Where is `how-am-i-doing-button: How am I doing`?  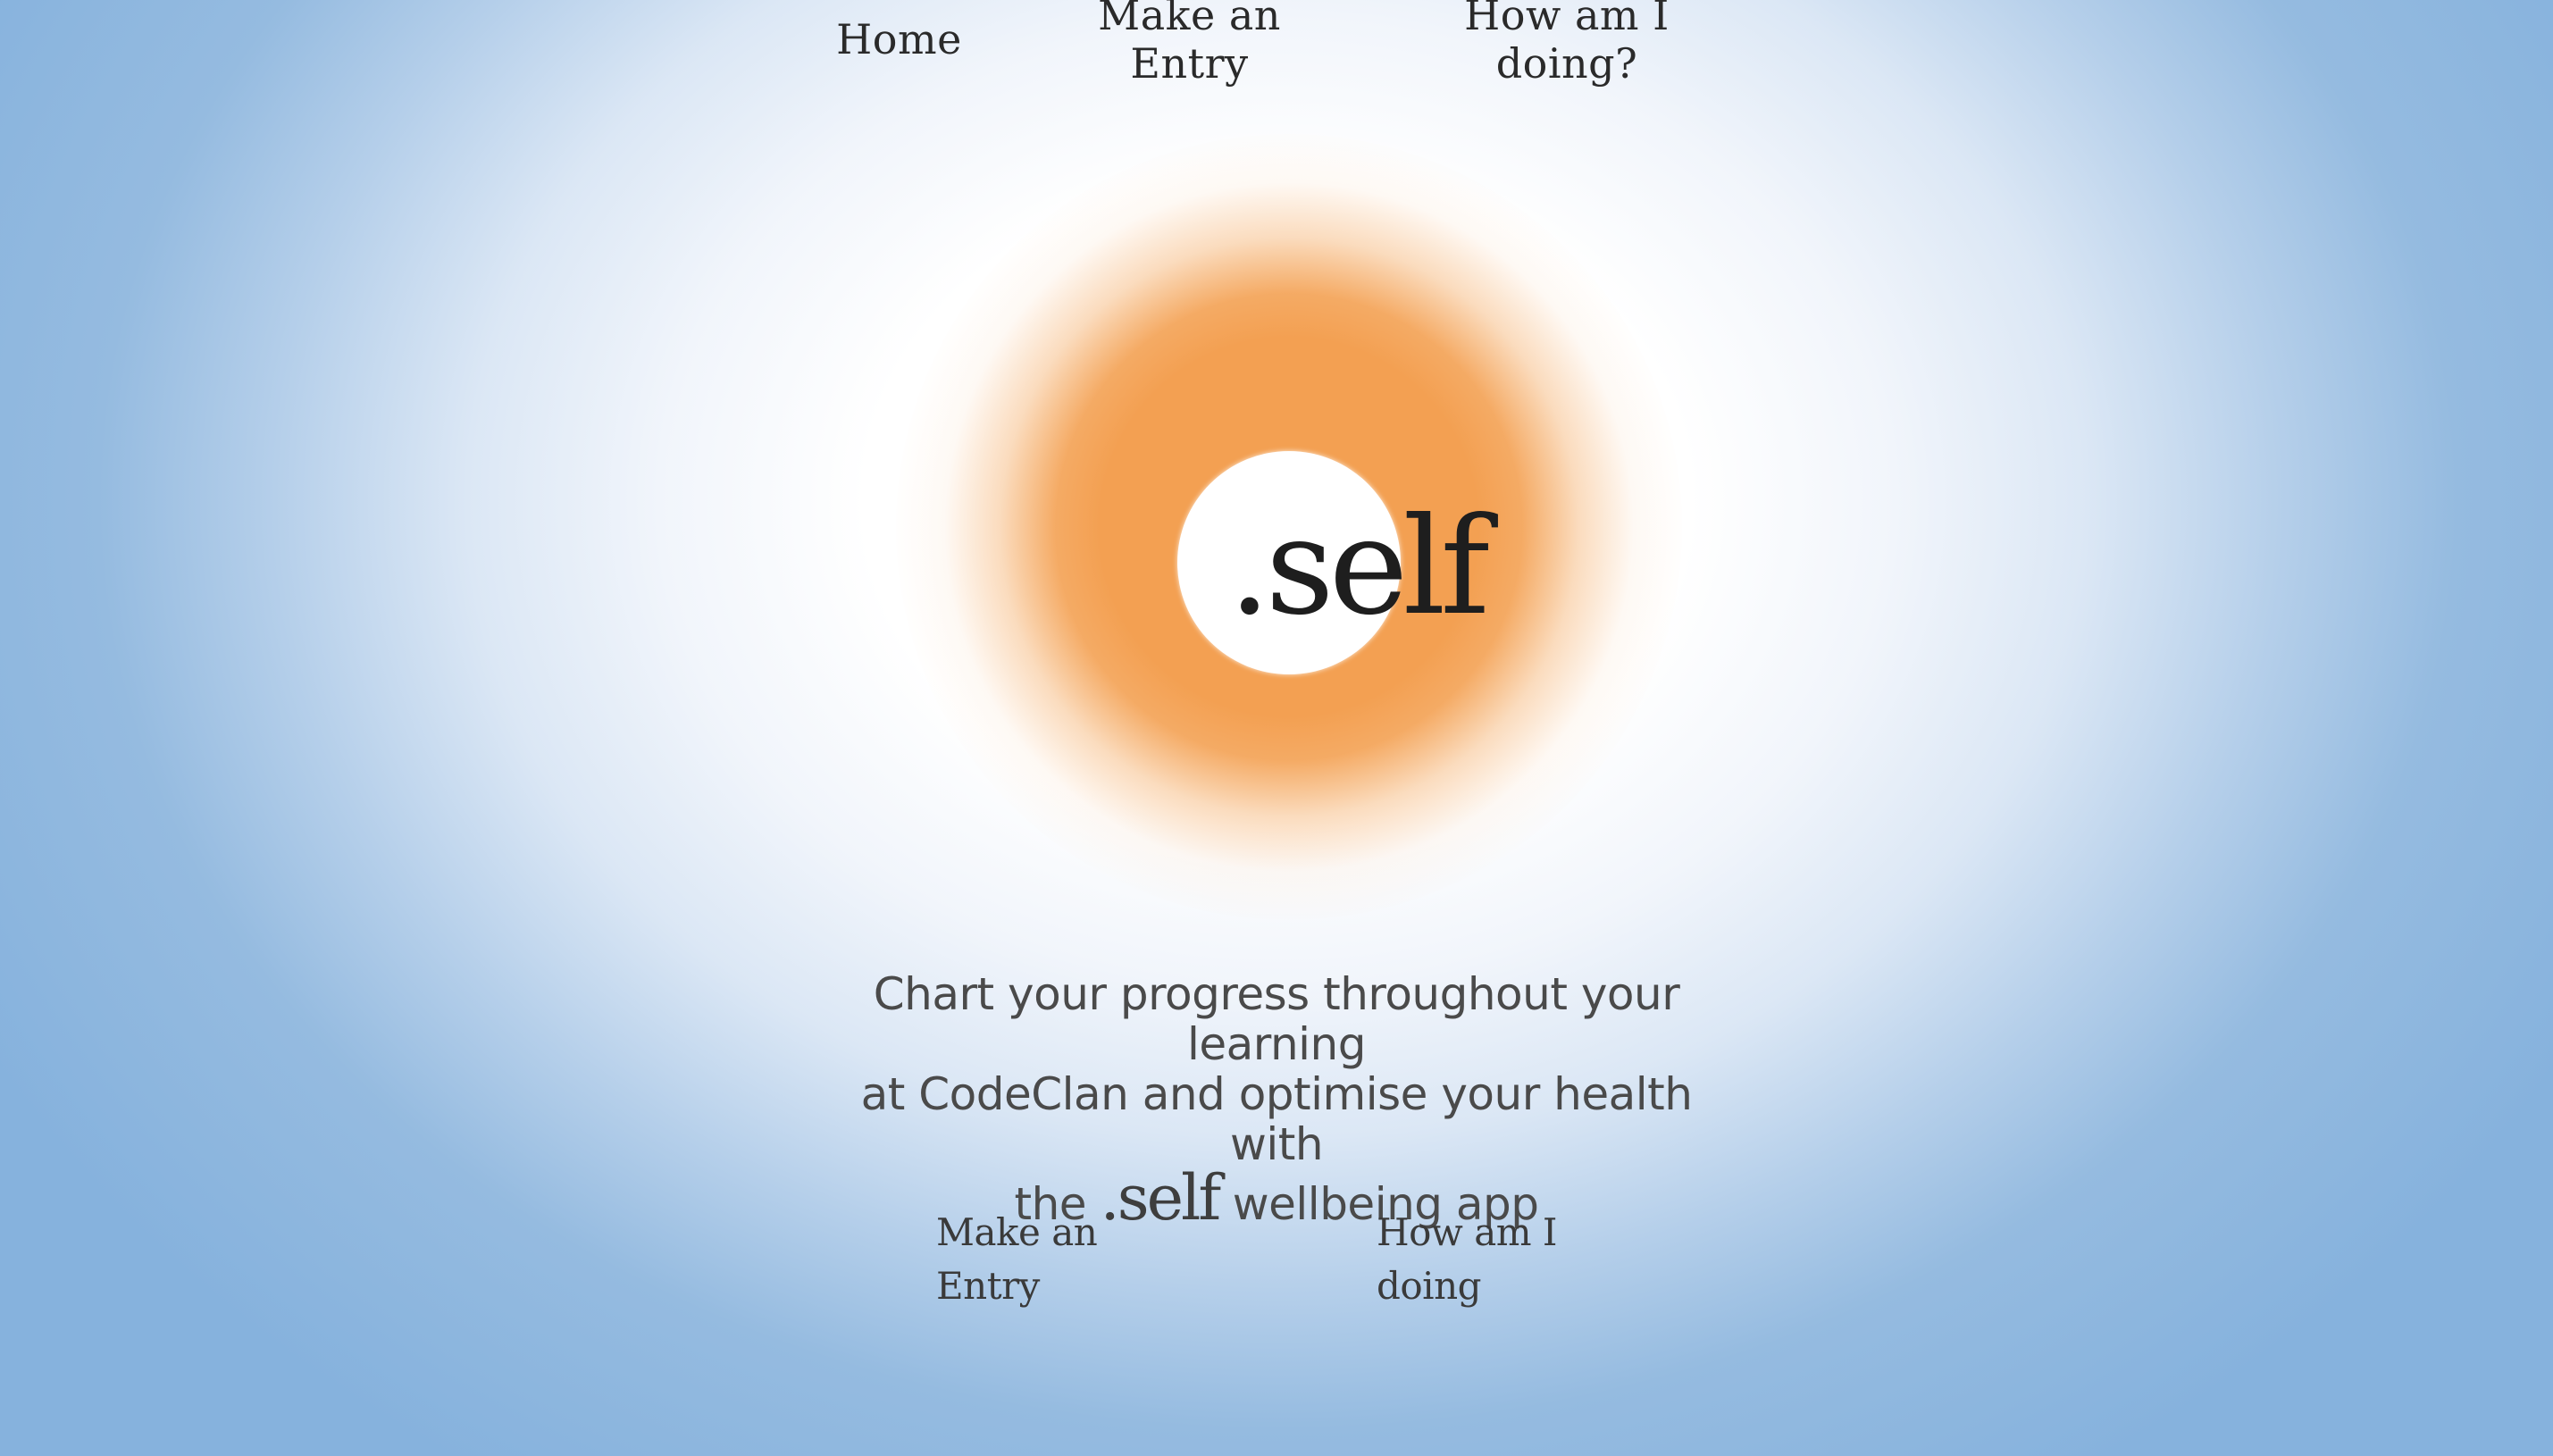
how-am-i-doing-button: How am I doing is located at coordinates (1502, 1257).